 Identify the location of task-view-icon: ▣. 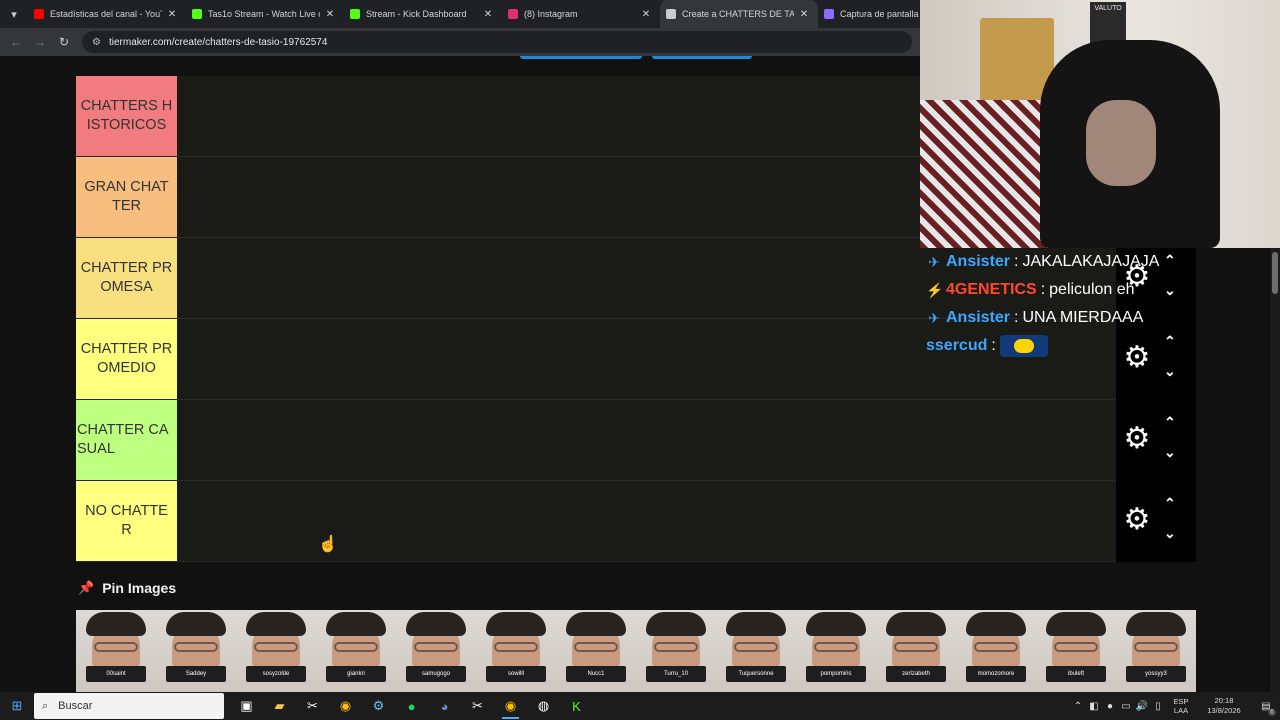
(246, 706).